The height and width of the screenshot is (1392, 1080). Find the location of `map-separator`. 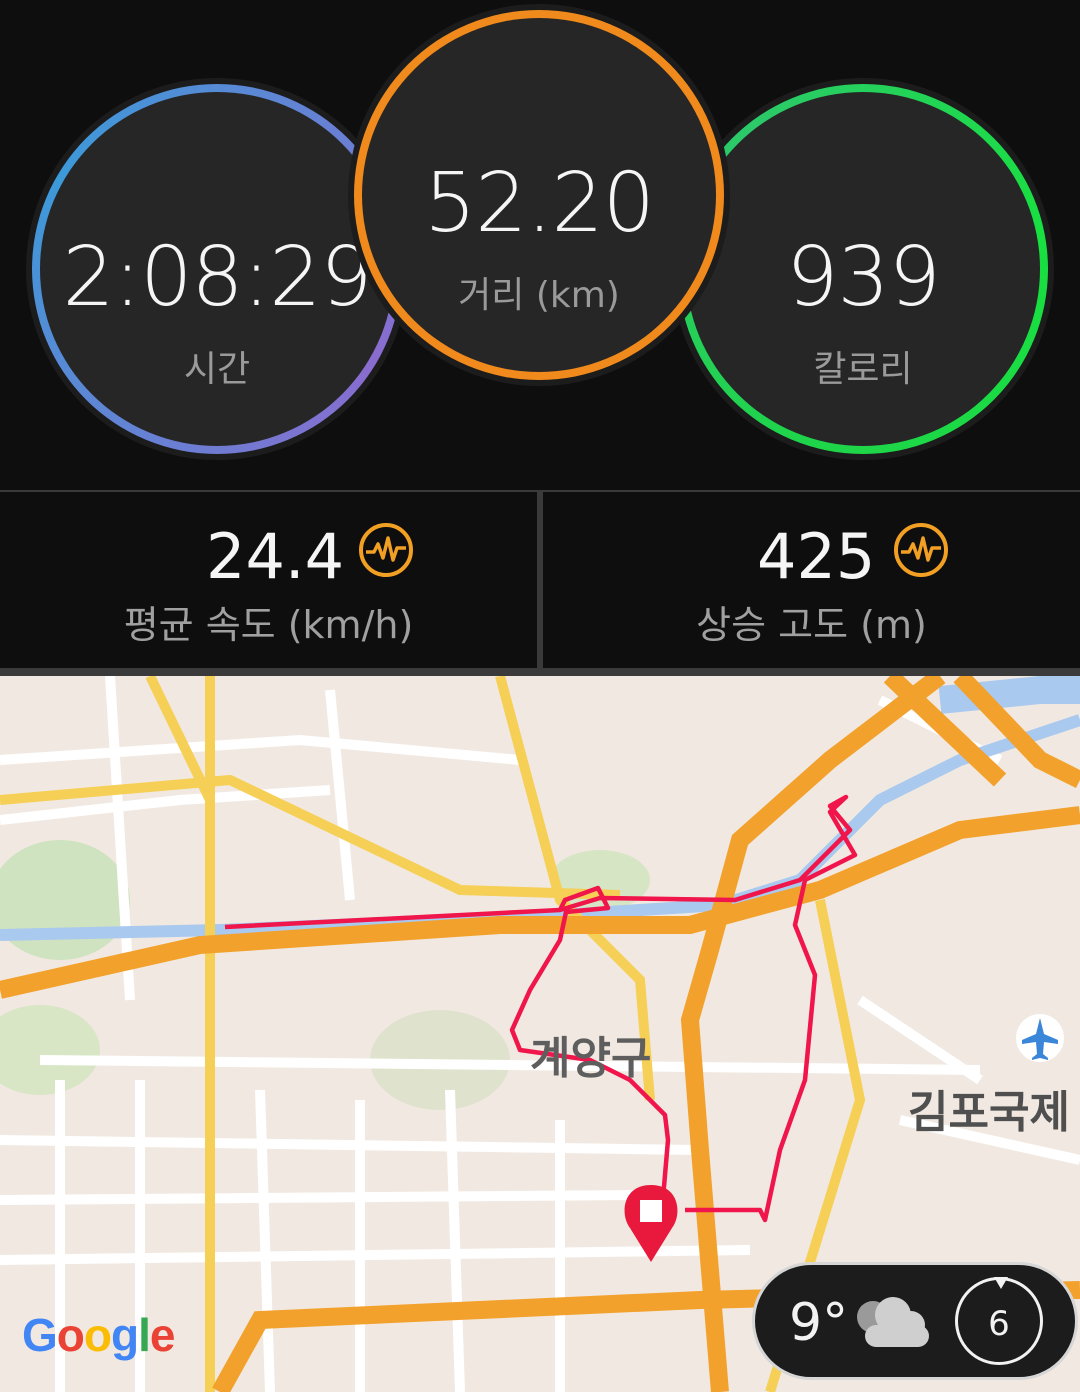

map-separator is located at coordinates (540, 672).